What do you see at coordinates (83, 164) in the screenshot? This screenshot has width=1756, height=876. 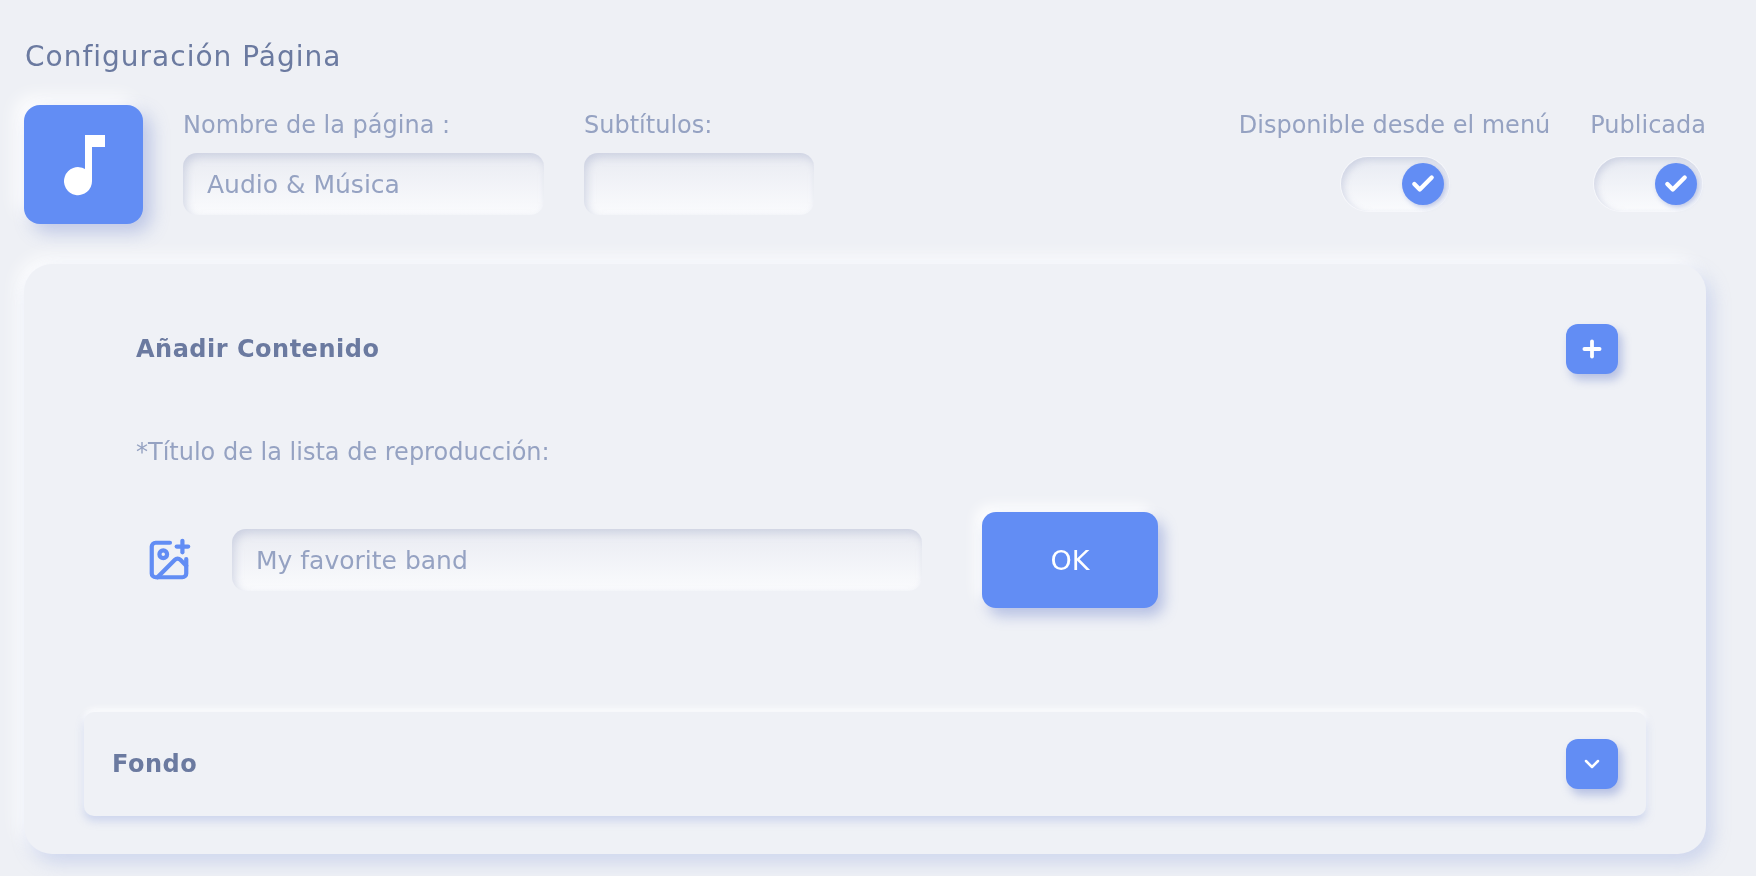 I see `music-note-icon` at bounding box center [83, 164].